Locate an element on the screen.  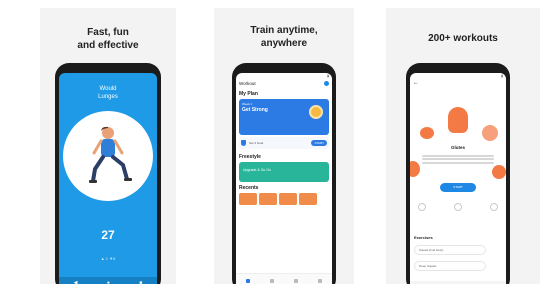
plan-goal-row: Set 3 Goal START is located at coordinates (284, 143).